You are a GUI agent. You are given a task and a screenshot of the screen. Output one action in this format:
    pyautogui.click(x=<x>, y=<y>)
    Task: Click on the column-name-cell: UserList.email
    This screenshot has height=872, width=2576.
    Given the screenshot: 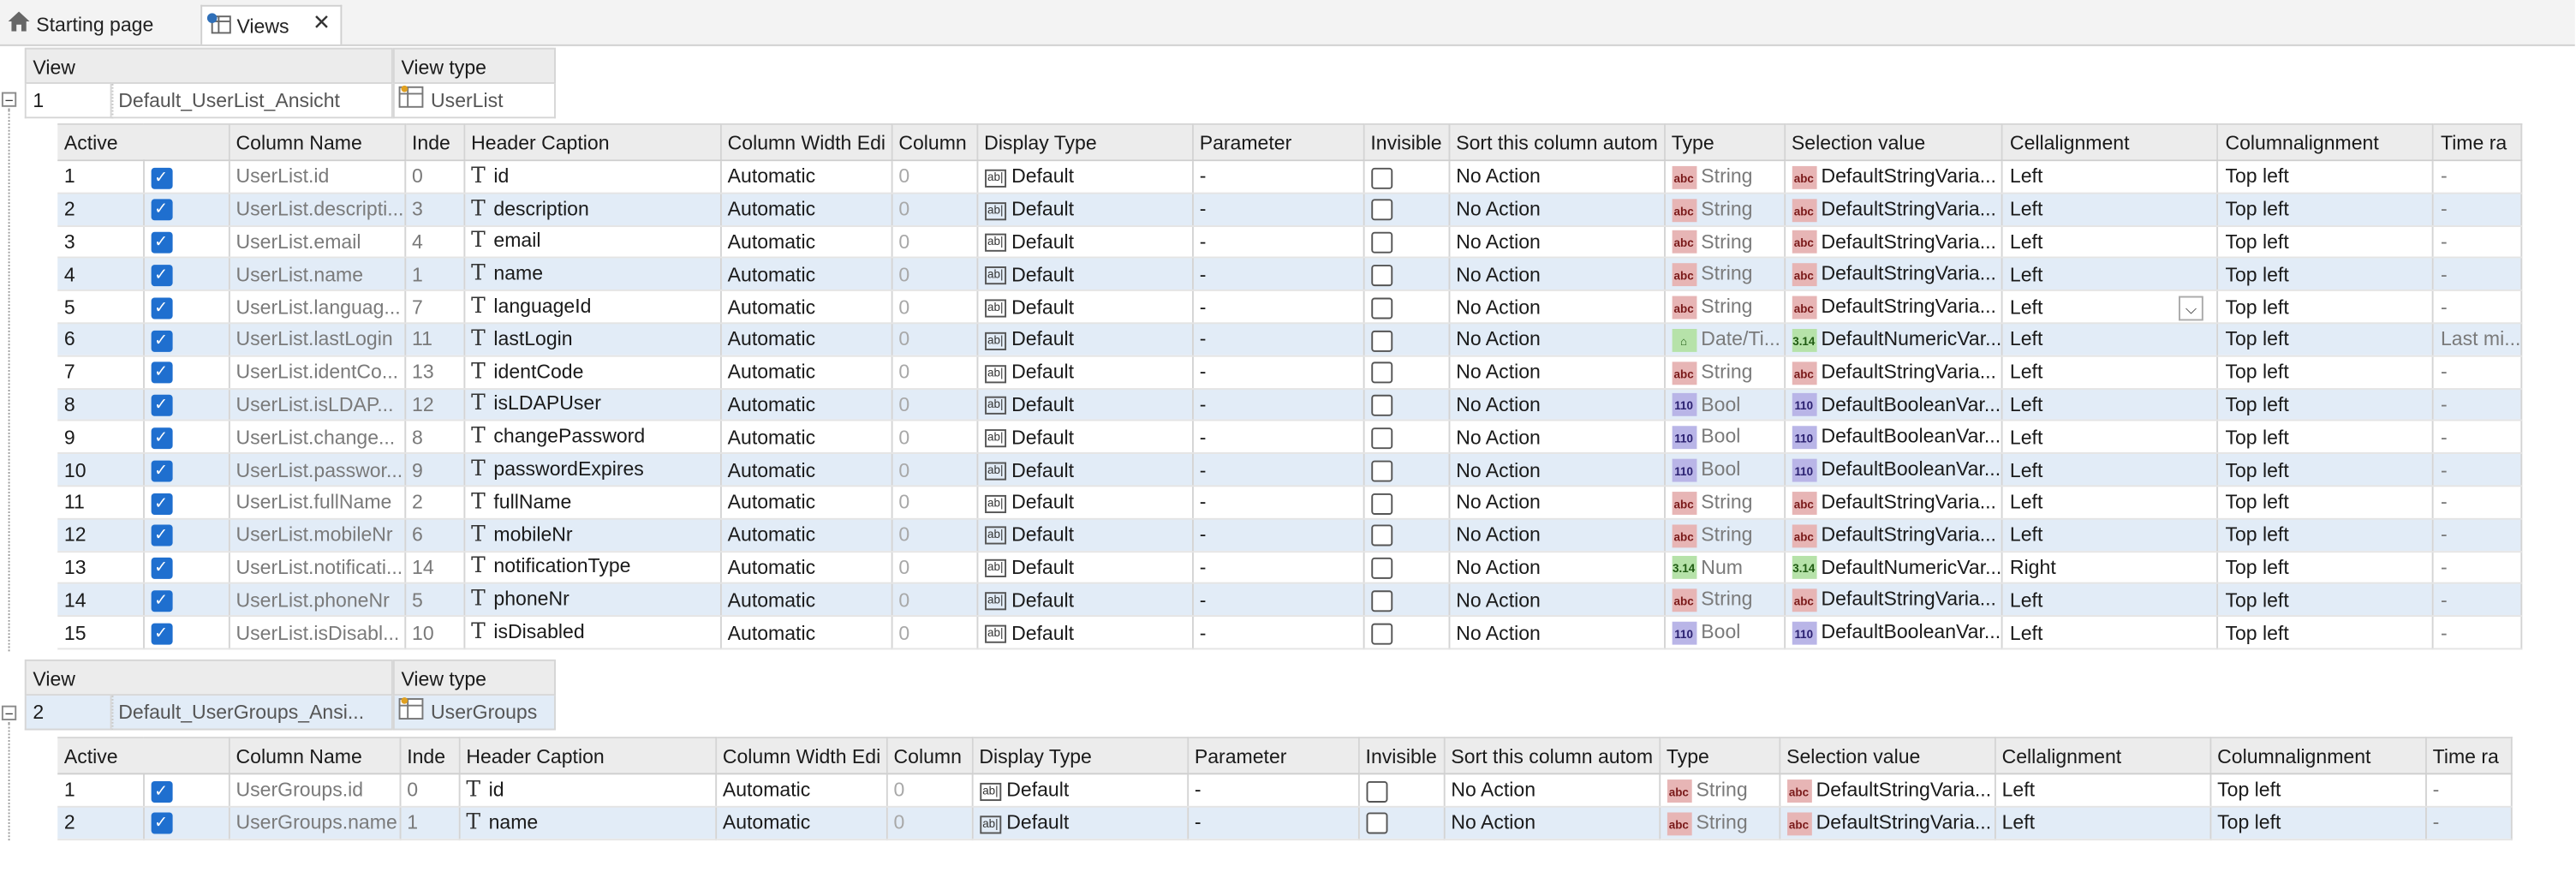 What is the action you would take?
    pyautogui.click(x=317, y=242)
    